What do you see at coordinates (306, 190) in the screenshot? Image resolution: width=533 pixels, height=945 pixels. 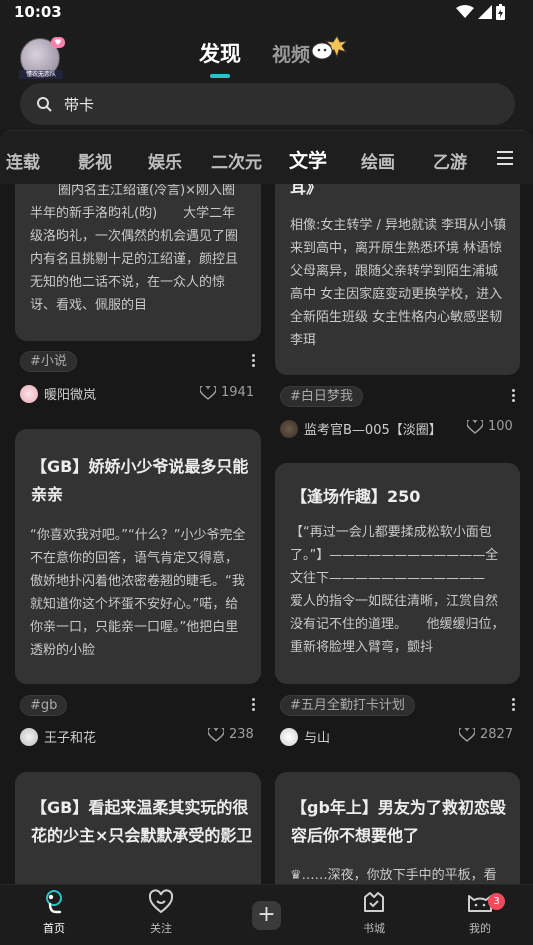 I see `post-title: 耳》` at bounding box center [306, 190].